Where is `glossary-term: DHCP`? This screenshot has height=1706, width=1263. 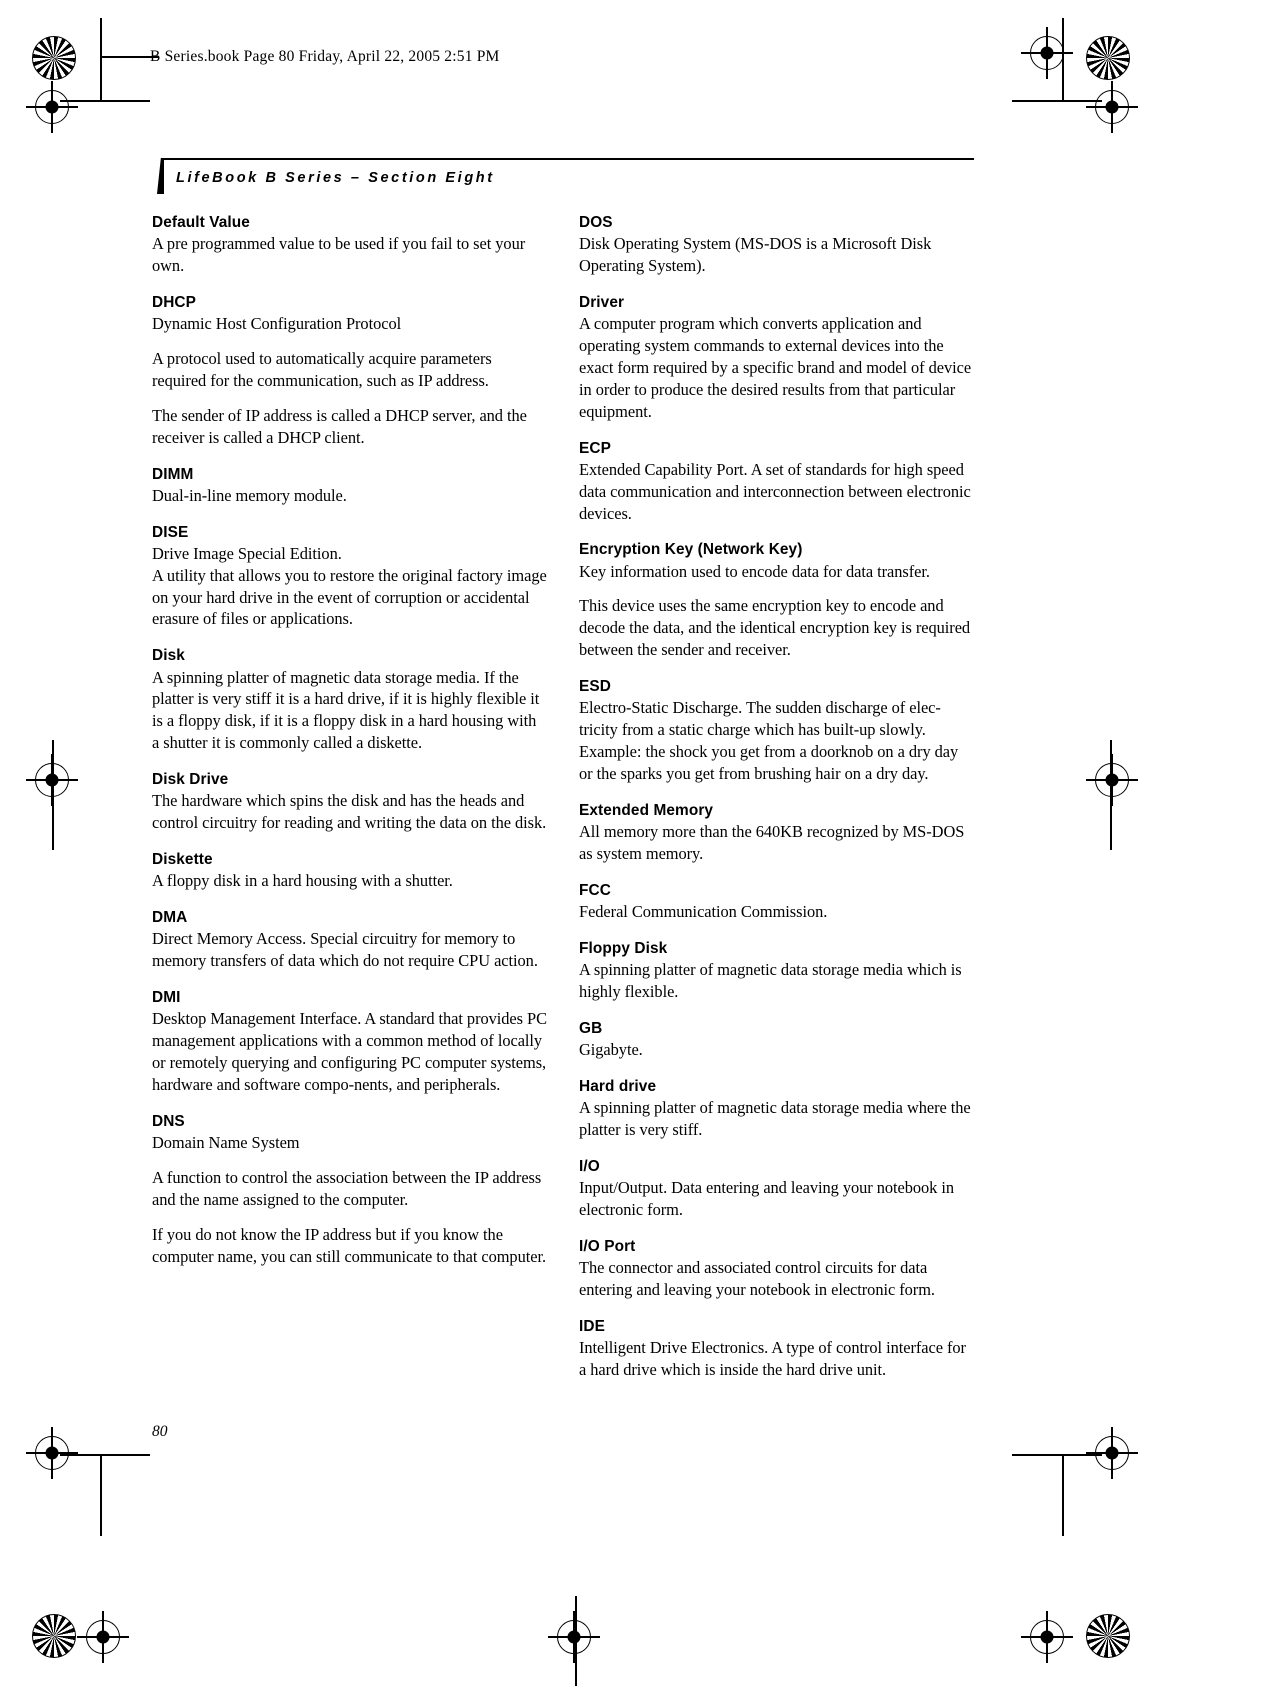
glossary-term: DHCP is located at coordinates (174, 302).